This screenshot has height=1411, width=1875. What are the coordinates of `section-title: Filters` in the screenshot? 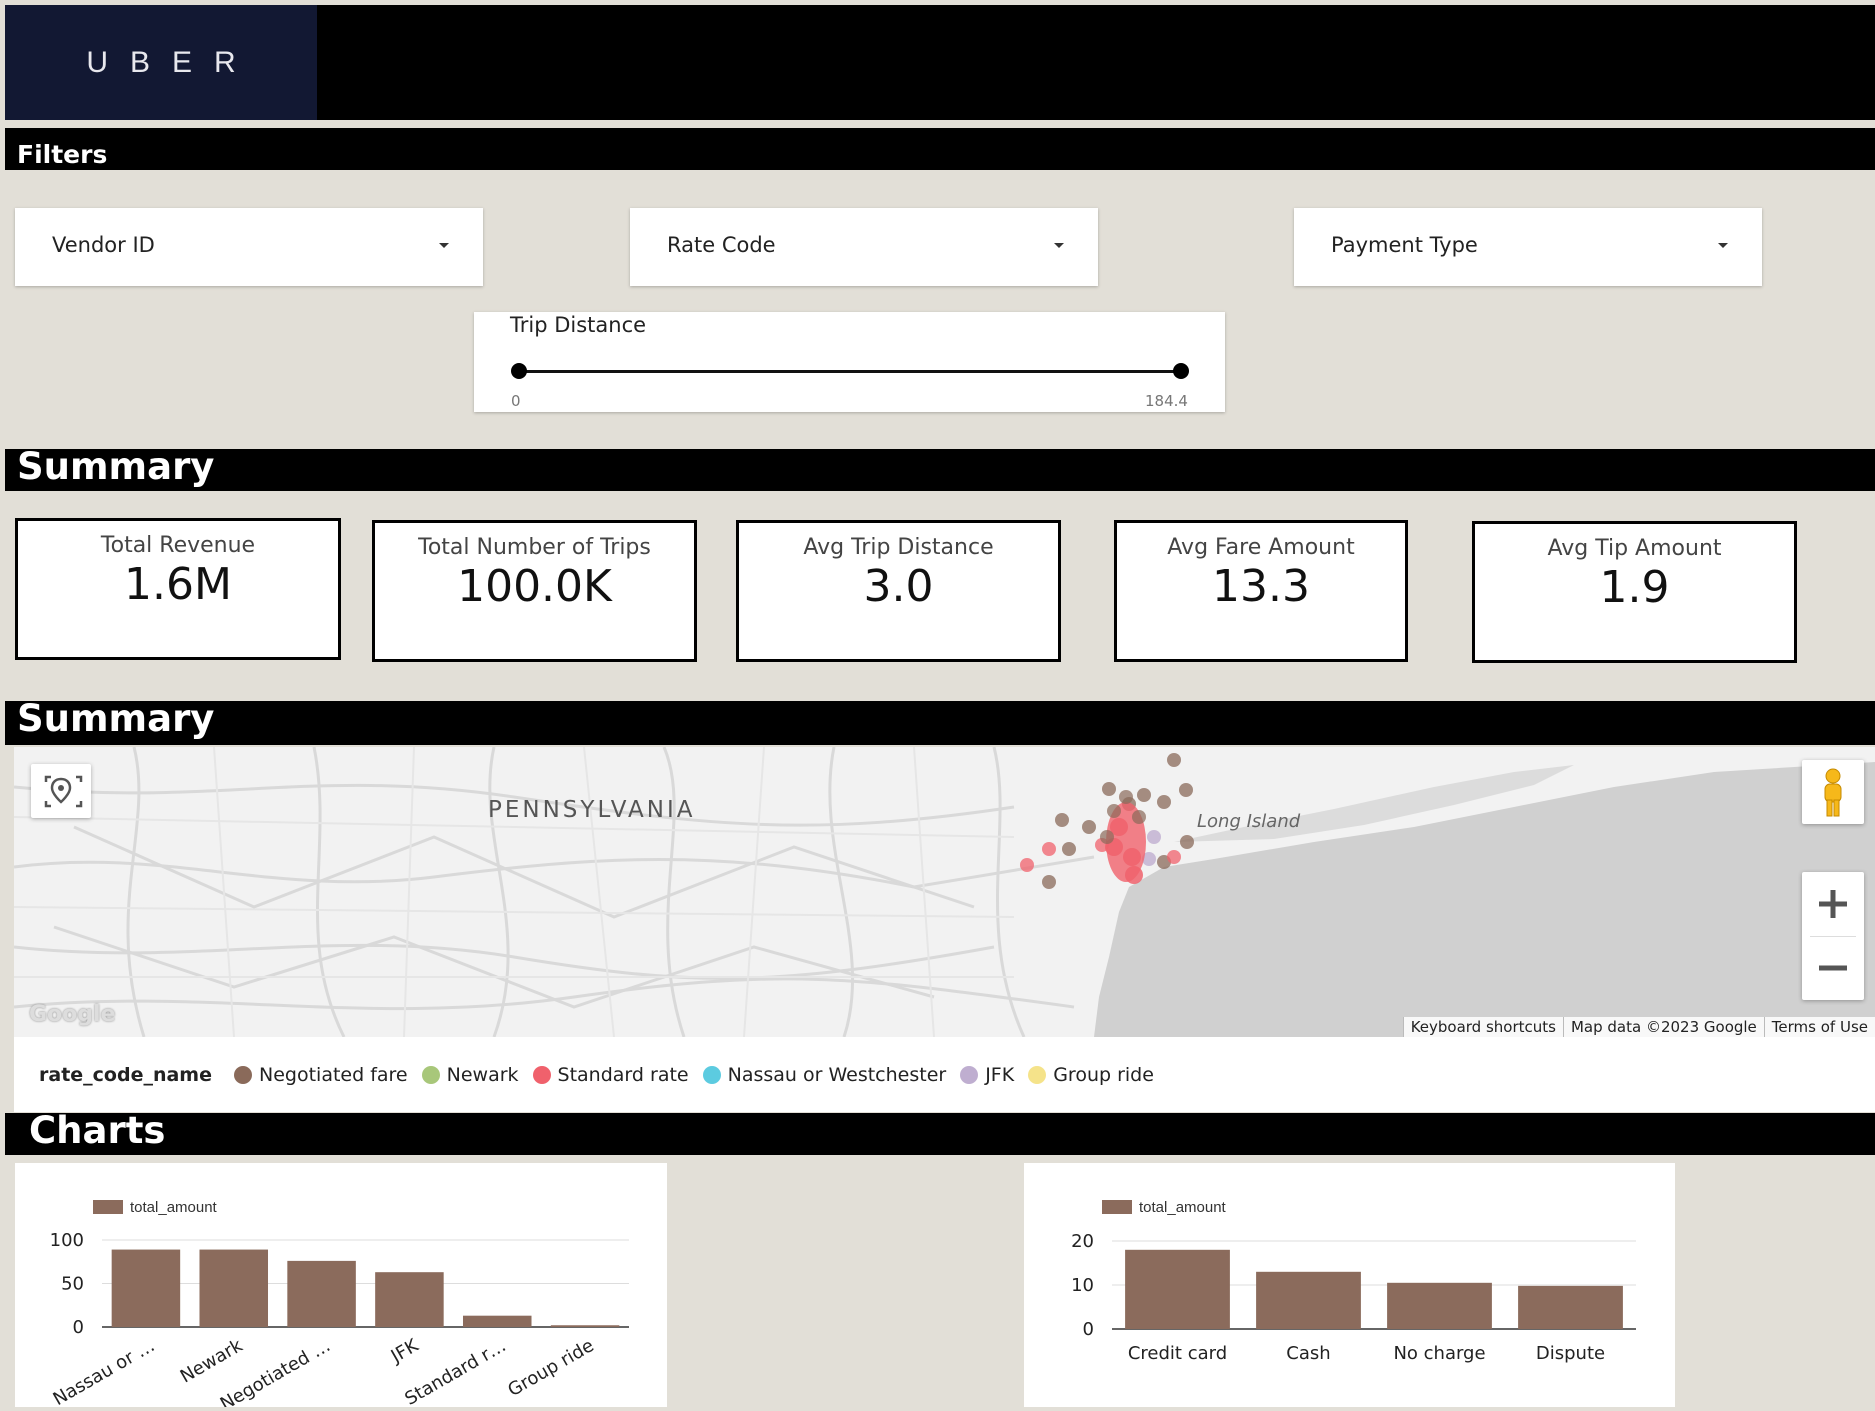 It's located at (62, 154).